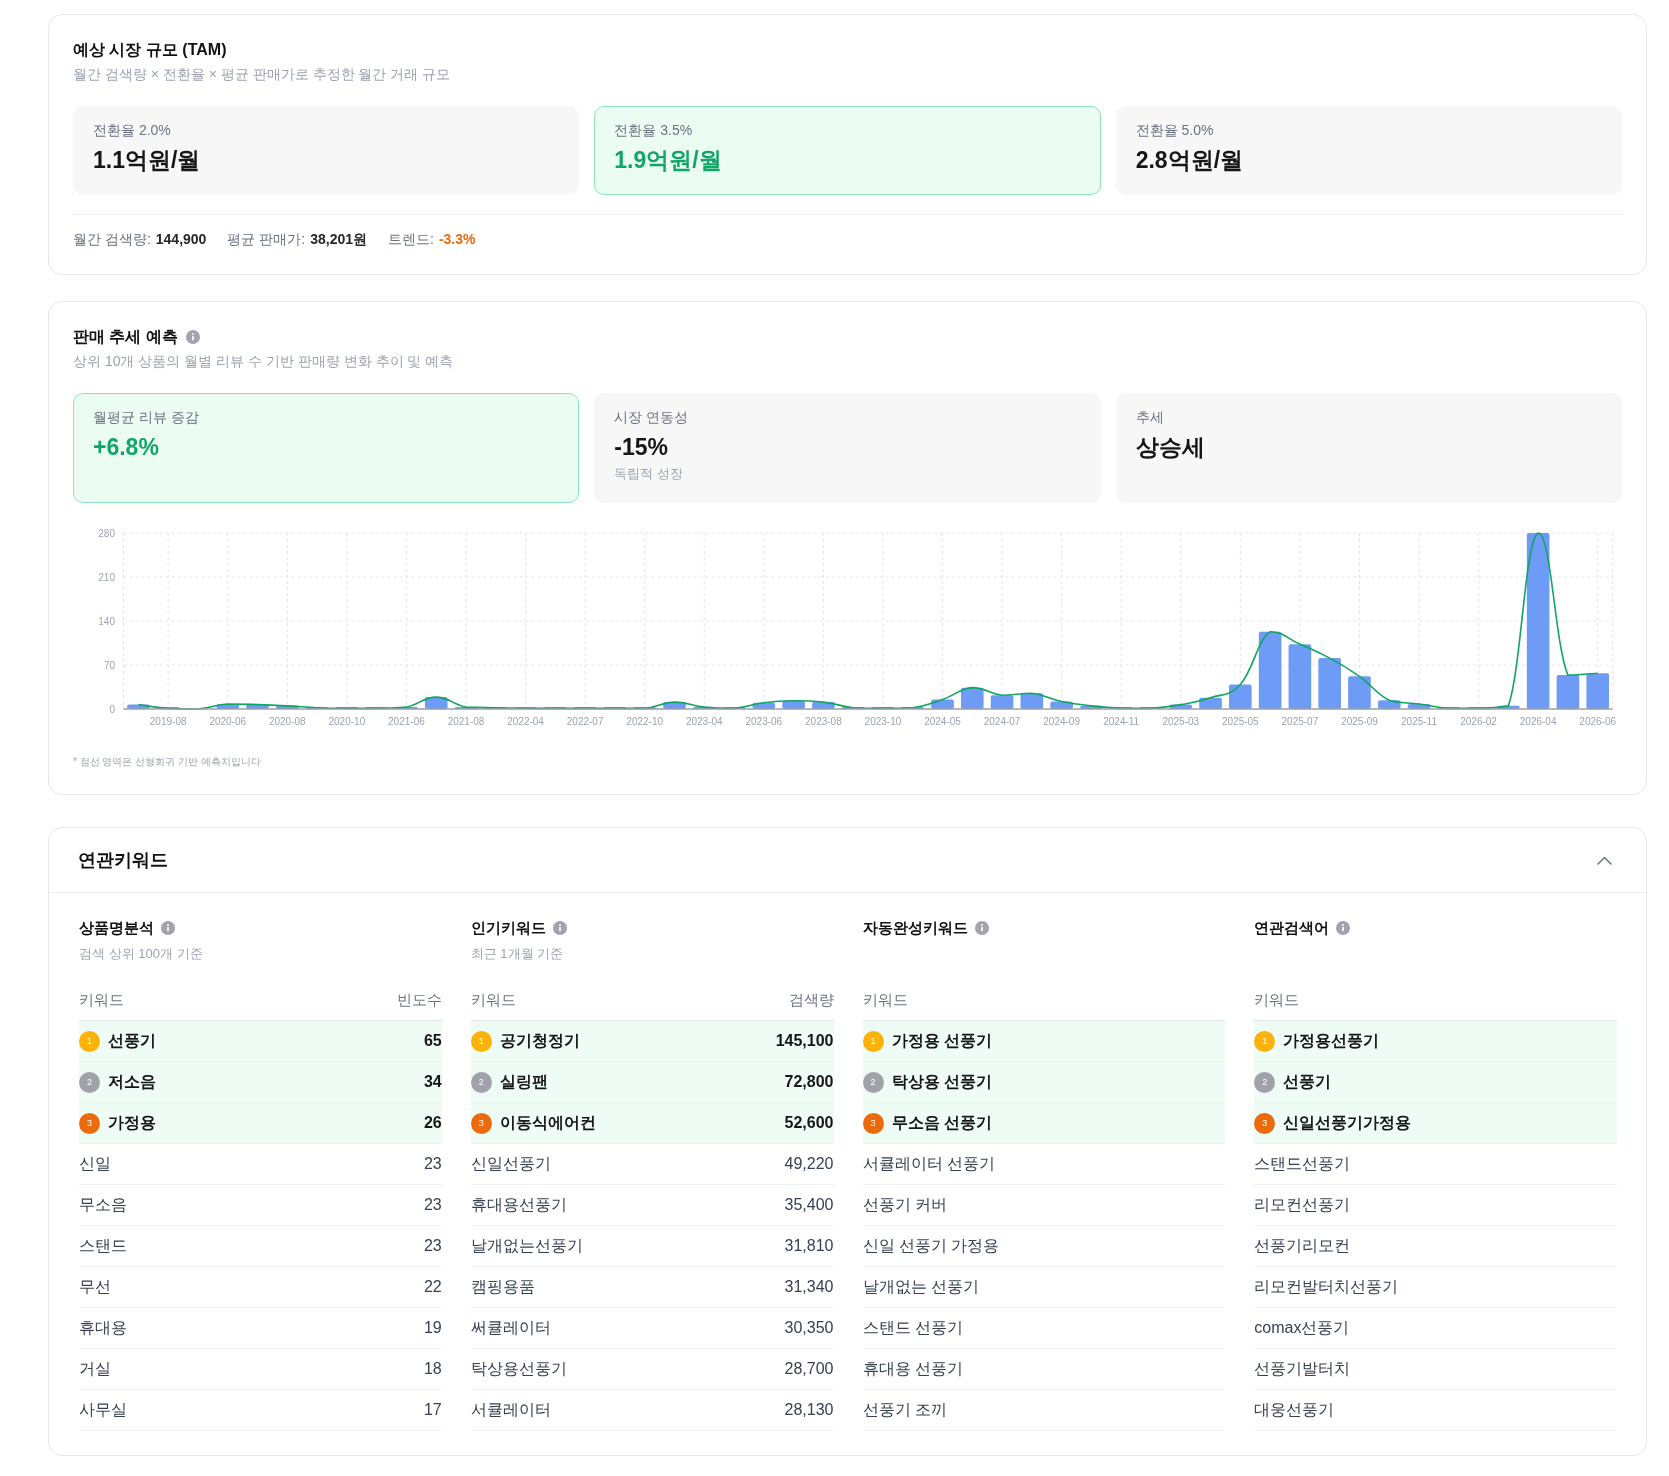 The image size is (1669, 1476). I want to click on tile-label: 전환율 3.5%, so click(654, 130).